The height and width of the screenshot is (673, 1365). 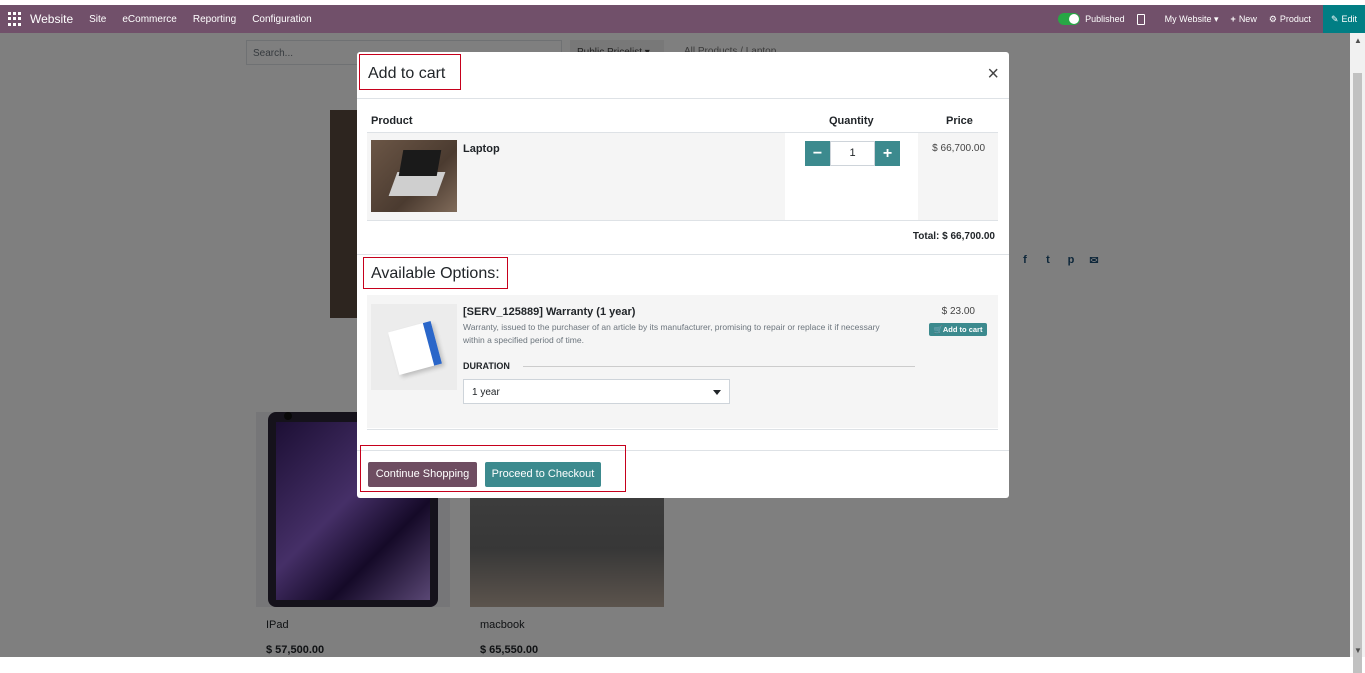 I want to click on product-name: Laptop, so click(x=481, y=149).